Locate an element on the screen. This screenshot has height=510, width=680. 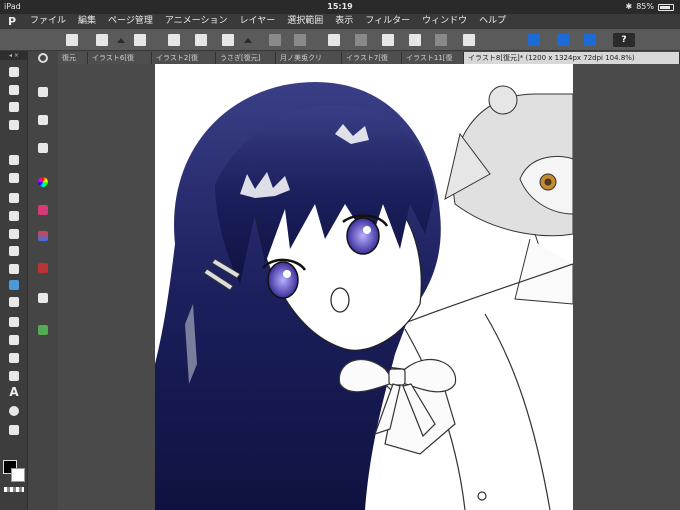
navigator-icon is located at coordinates (43, 58).